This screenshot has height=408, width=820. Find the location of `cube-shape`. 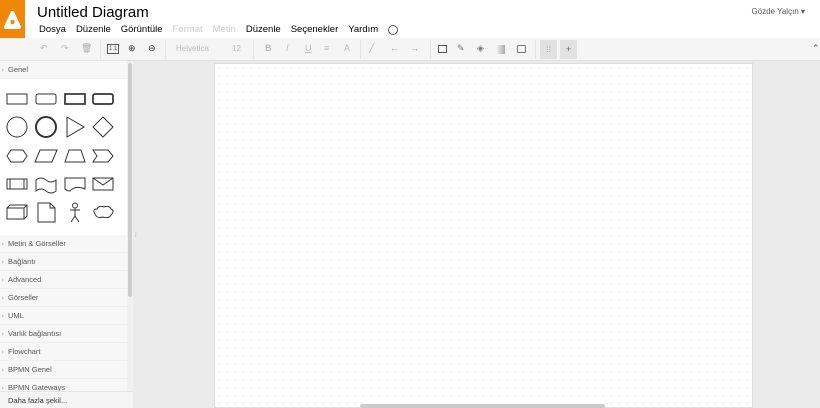

cube-shape is located at coordinates (17, 212).